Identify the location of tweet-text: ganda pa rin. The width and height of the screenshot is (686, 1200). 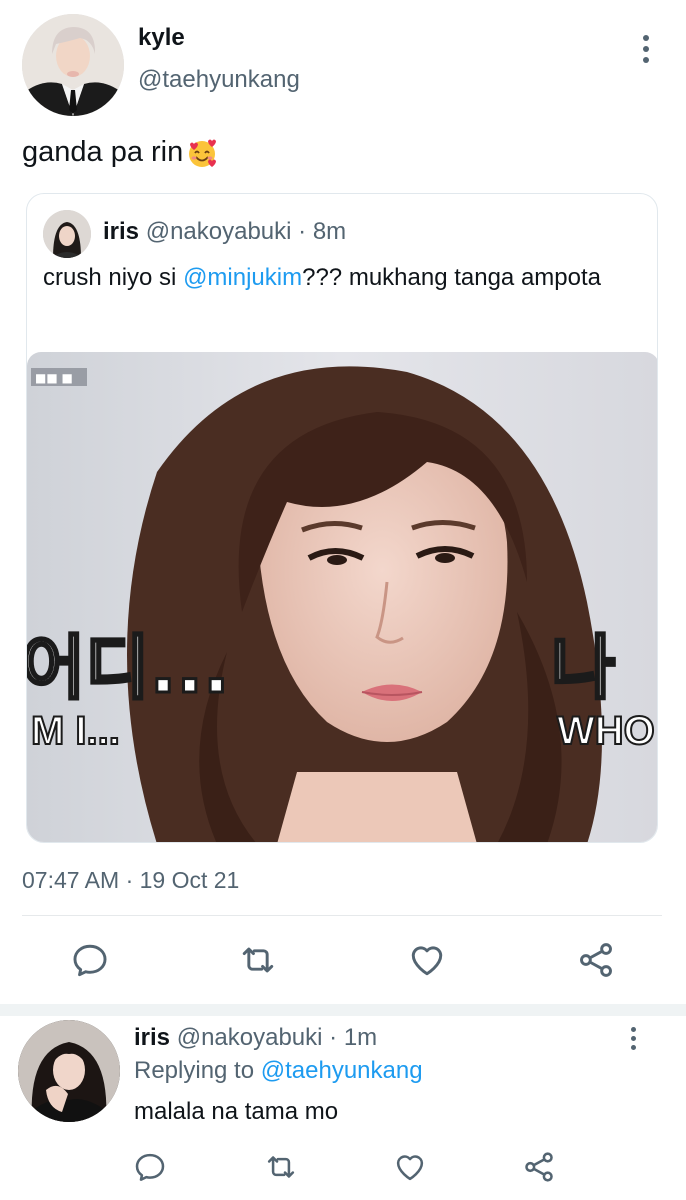
(120, 152).